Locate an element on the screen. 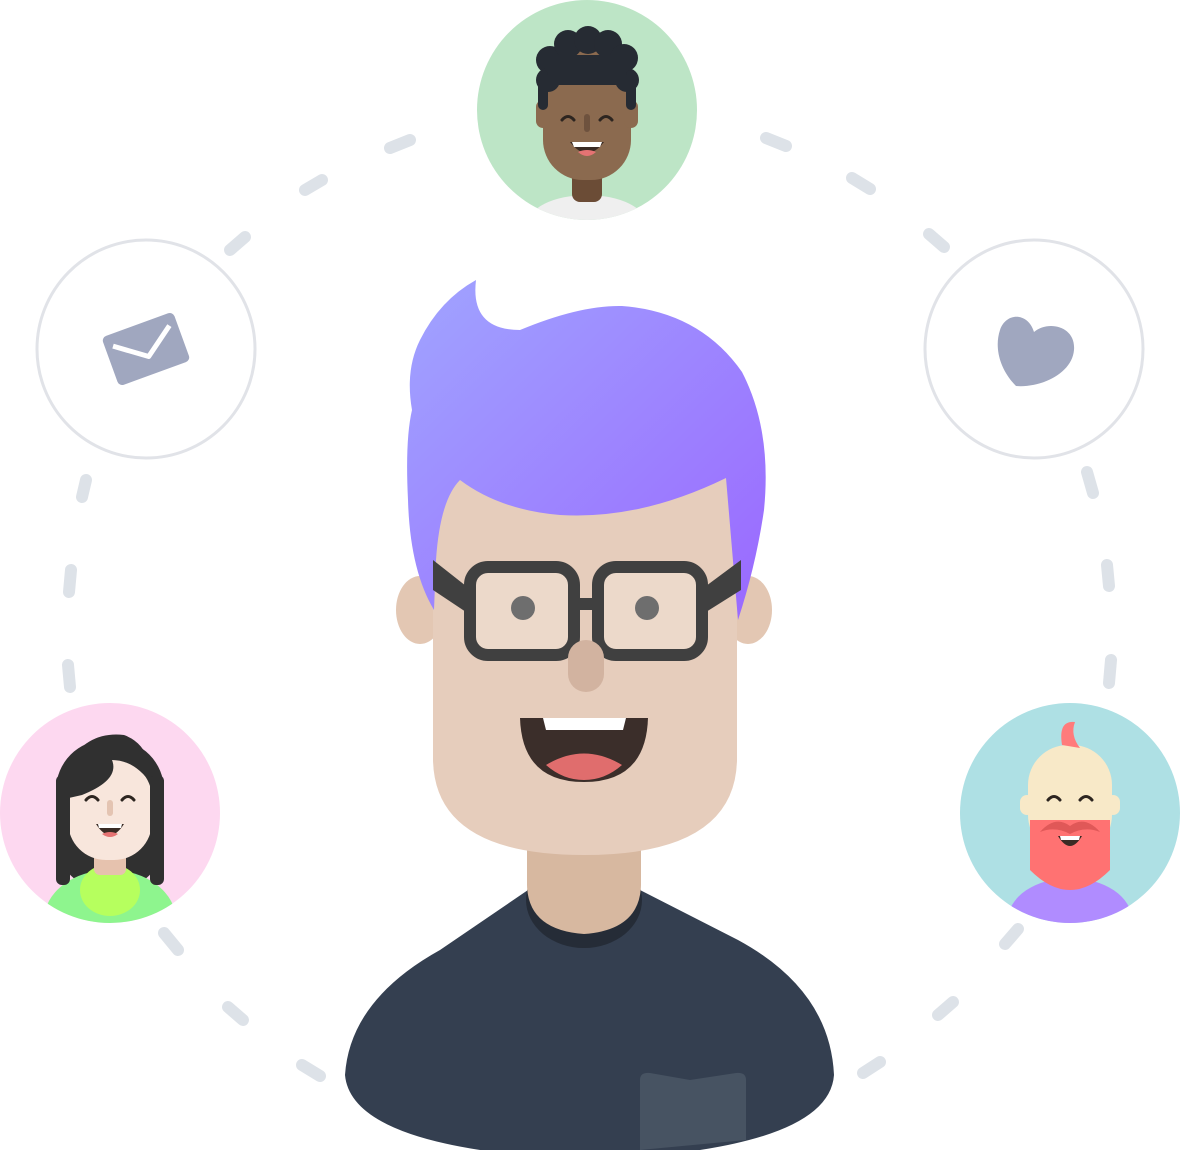 The image size is (1180, 1158). central-shirt-pocket is located at coordinates (693, 1111).